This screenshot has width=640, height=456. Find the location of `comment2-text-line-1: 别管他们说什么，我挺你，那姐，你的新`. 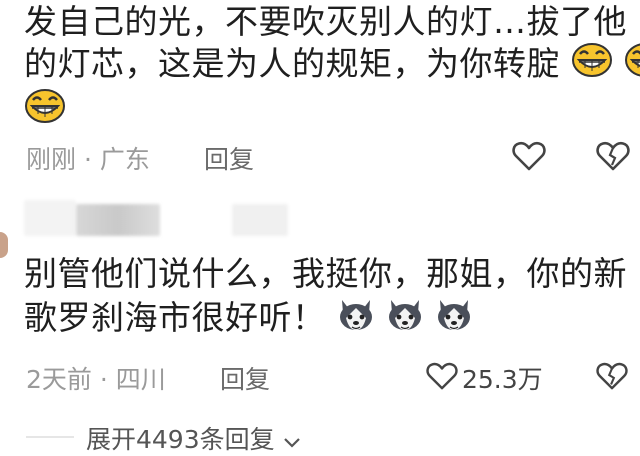

comment2-text-line-1: 别管他们说什么，我挺你，那姐，你的新 is located at coordinates (325, 274).